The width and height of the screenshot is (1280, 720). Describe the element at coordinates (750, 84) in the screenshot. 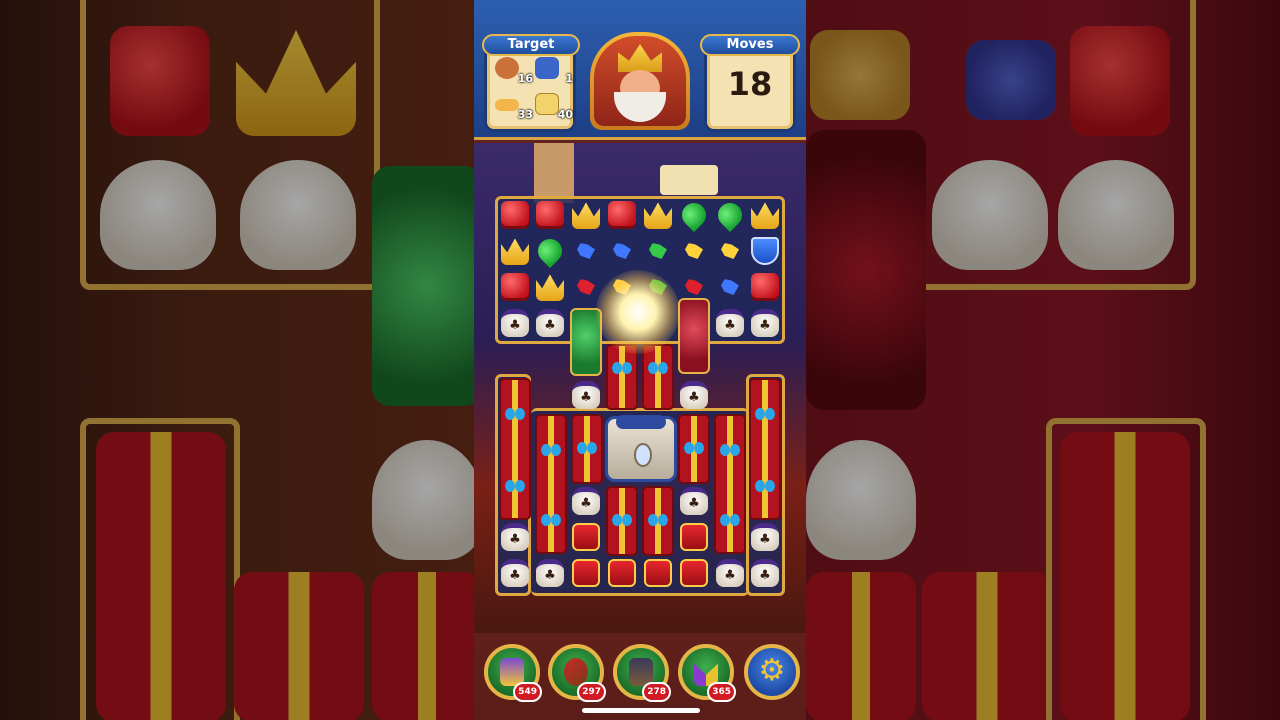

I see `moves-counter: 18` at that location.